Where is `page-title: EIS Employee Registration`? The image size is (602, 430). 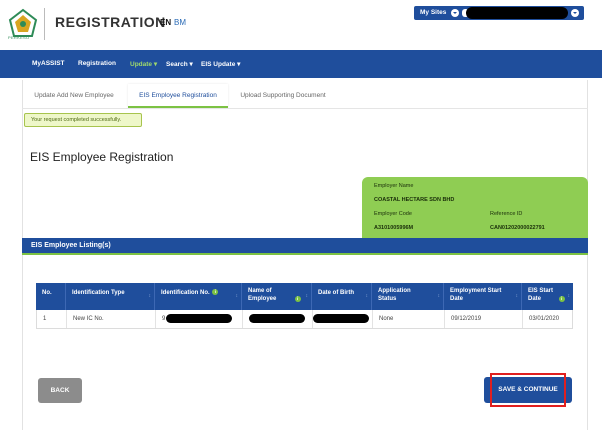 page-title: EIS Employee Registration is located at coordinates (102, 157).